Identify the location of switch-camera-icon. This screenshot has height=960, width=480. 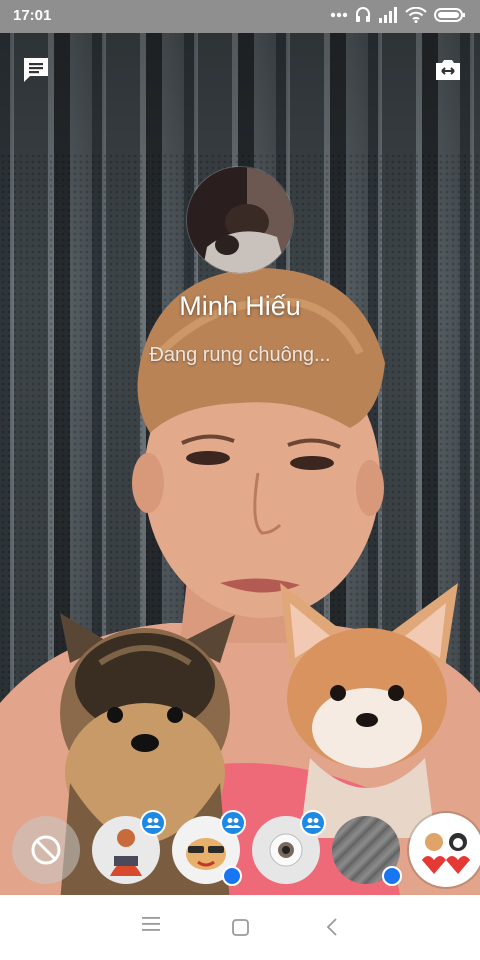
(448, 70).